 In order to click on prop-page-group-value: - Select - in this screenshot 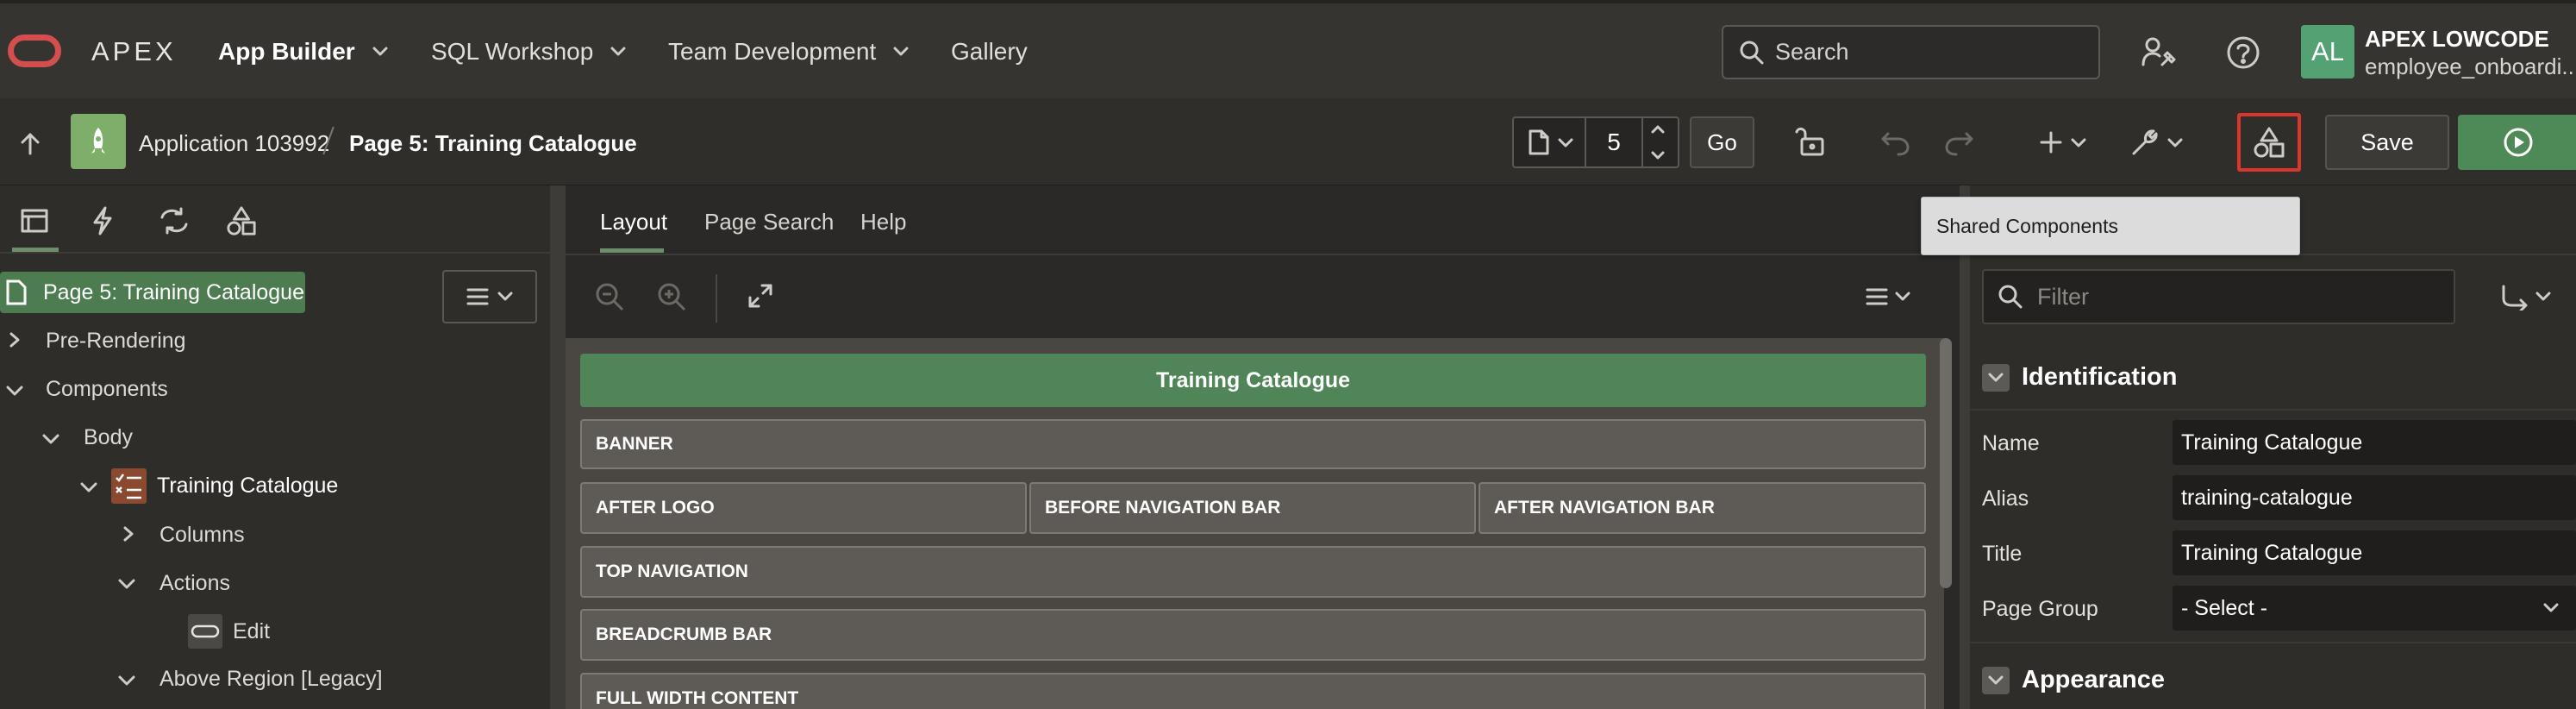, I will do `click(2224, 607)`.